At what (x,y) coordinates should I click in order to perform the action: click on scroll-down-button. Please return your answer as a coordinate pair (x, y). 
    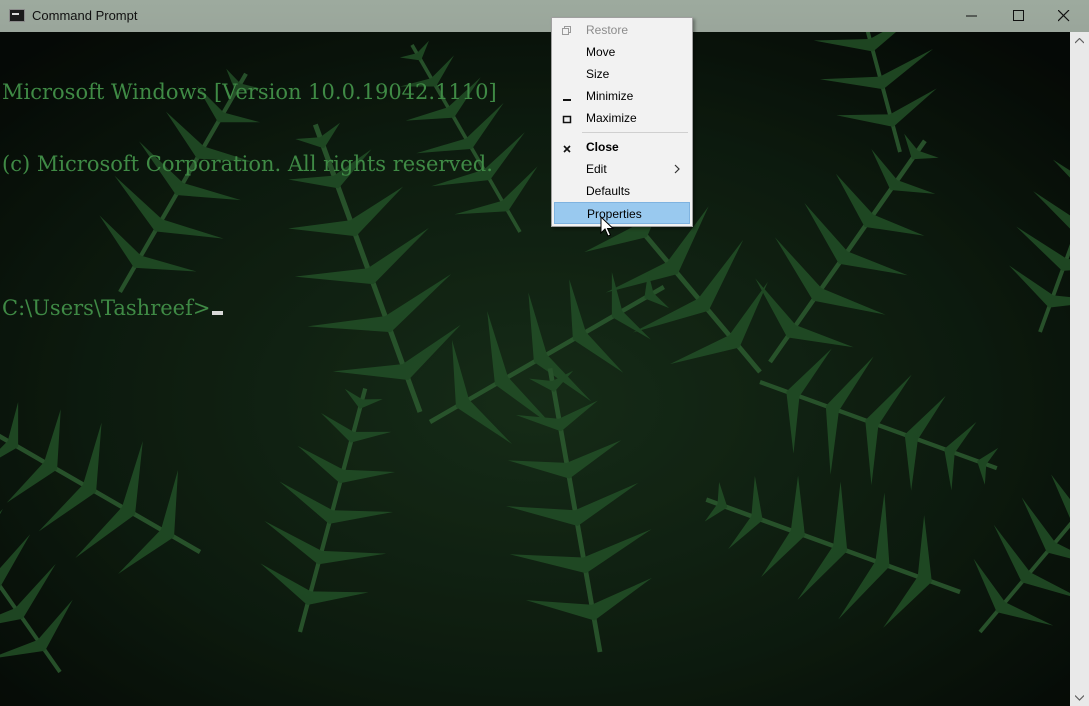
    Looking at the image, I should click on (1079, 697).